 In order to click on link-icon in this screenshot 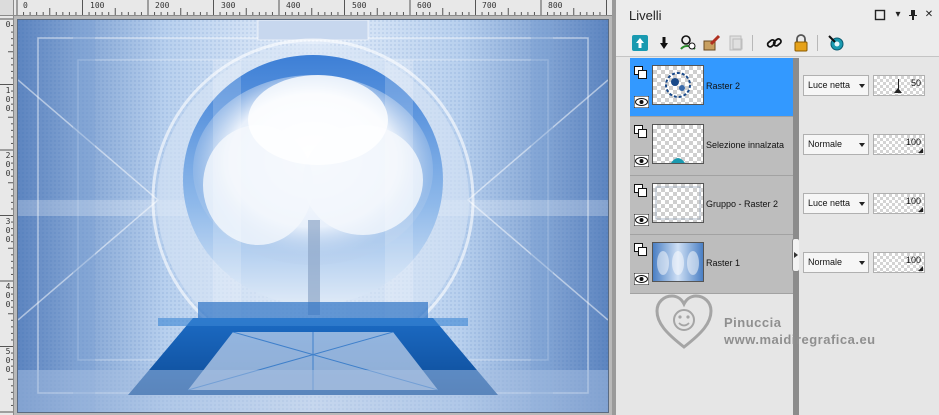, I will do `click(774, 43)`.